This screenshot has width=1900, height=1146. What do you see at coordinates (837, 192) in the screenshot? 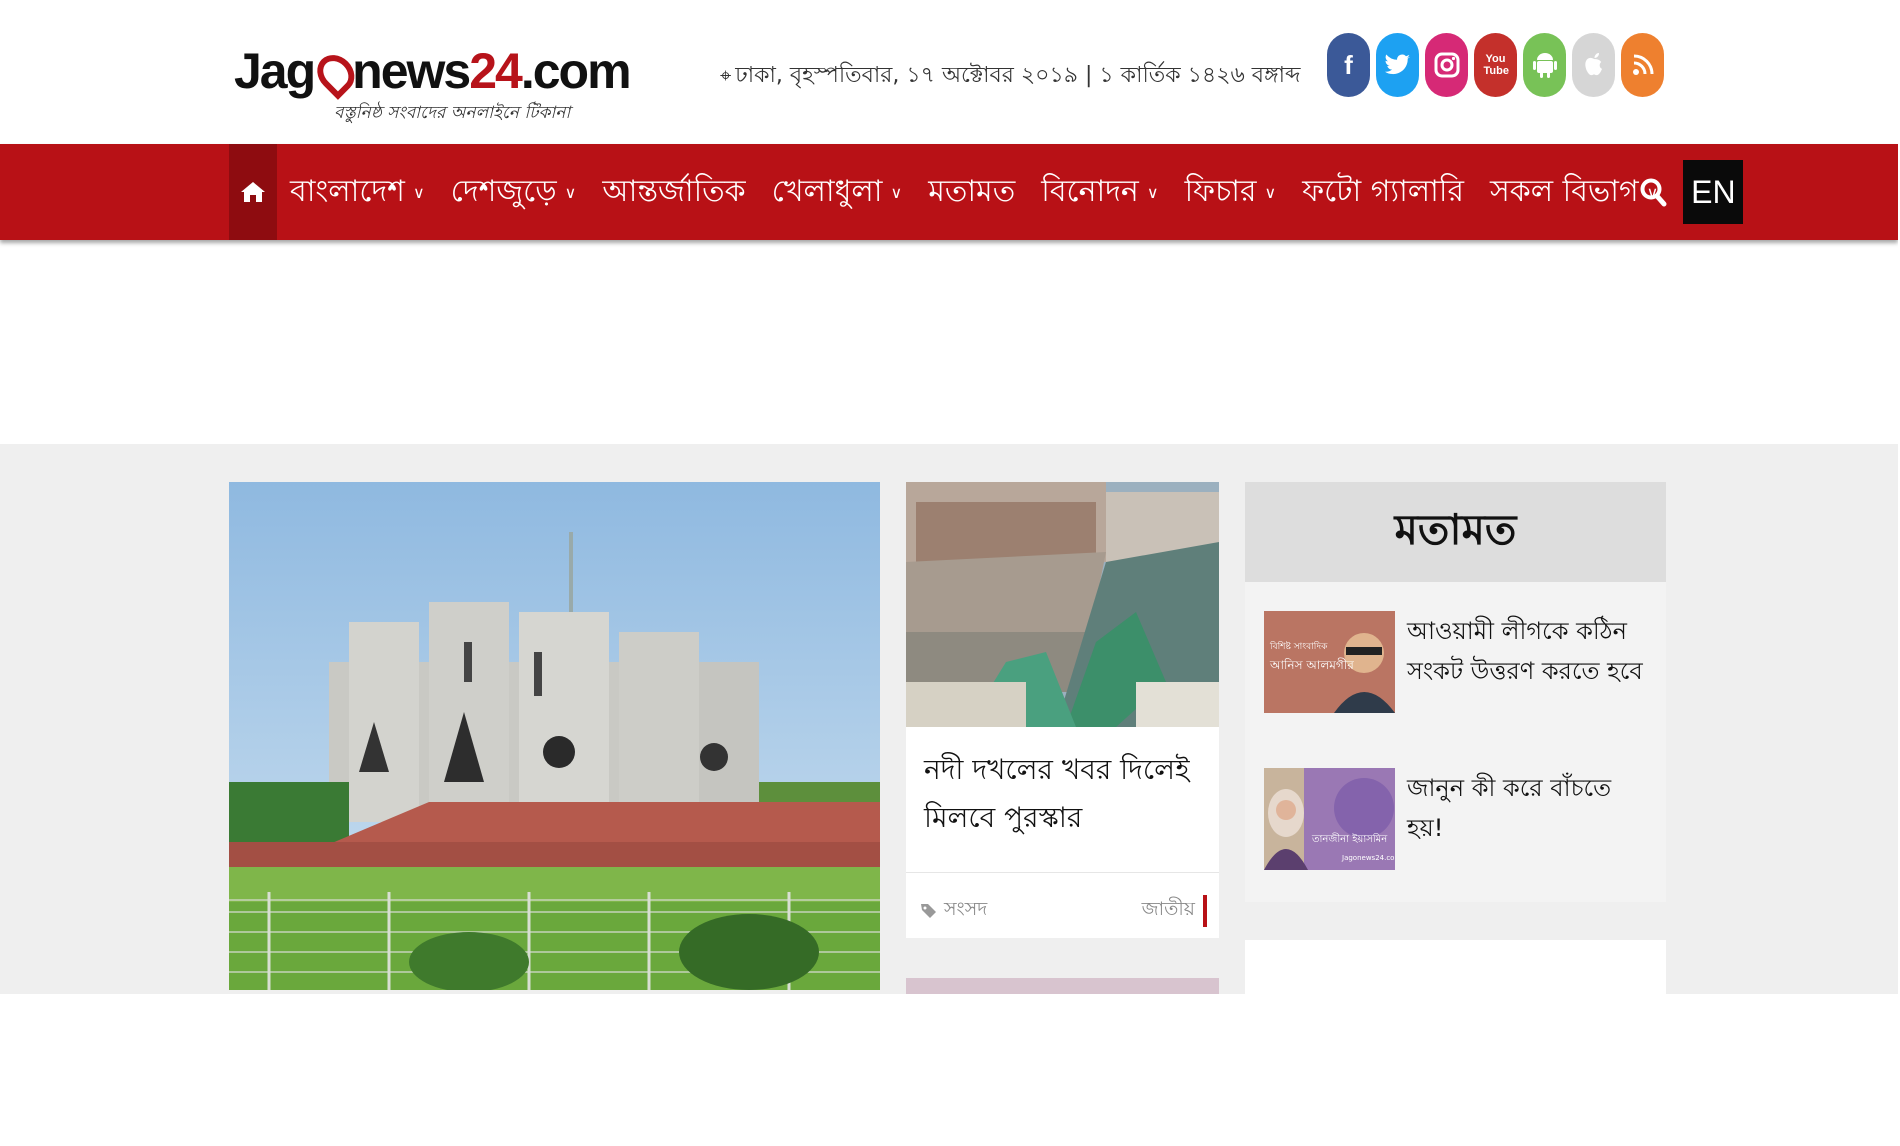
I see `nav-item-sports: খেলাধুলা ∨` at bounding box center [837, 192].